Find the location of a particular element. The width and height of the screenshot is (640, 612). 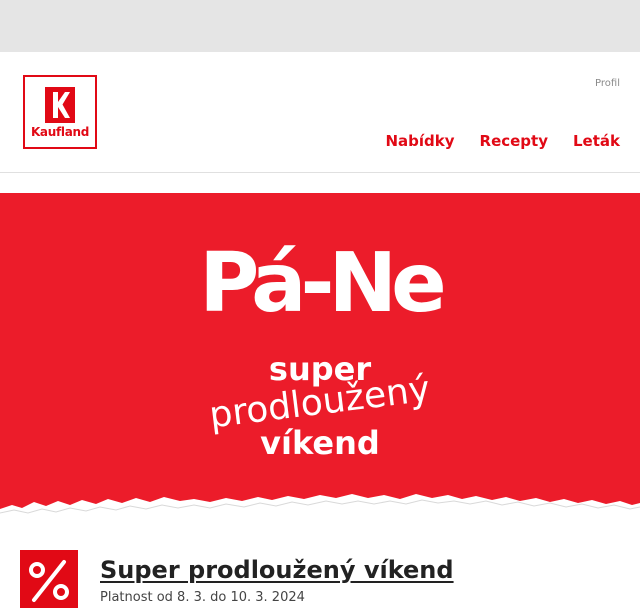

percent-icon is located at coordinates (49, 579).